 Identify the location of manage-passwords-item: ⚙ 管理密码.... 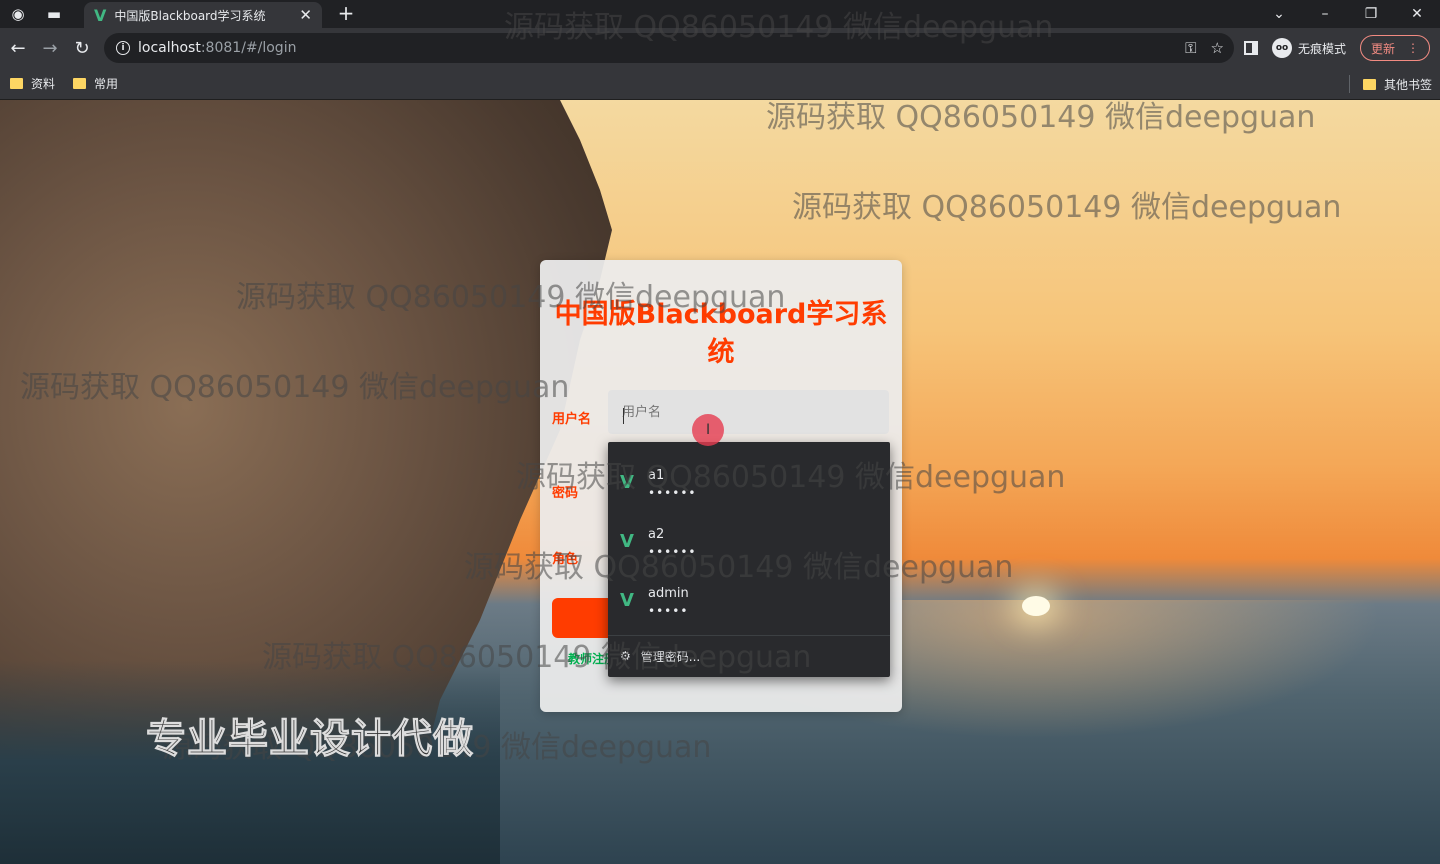
(749, 656).